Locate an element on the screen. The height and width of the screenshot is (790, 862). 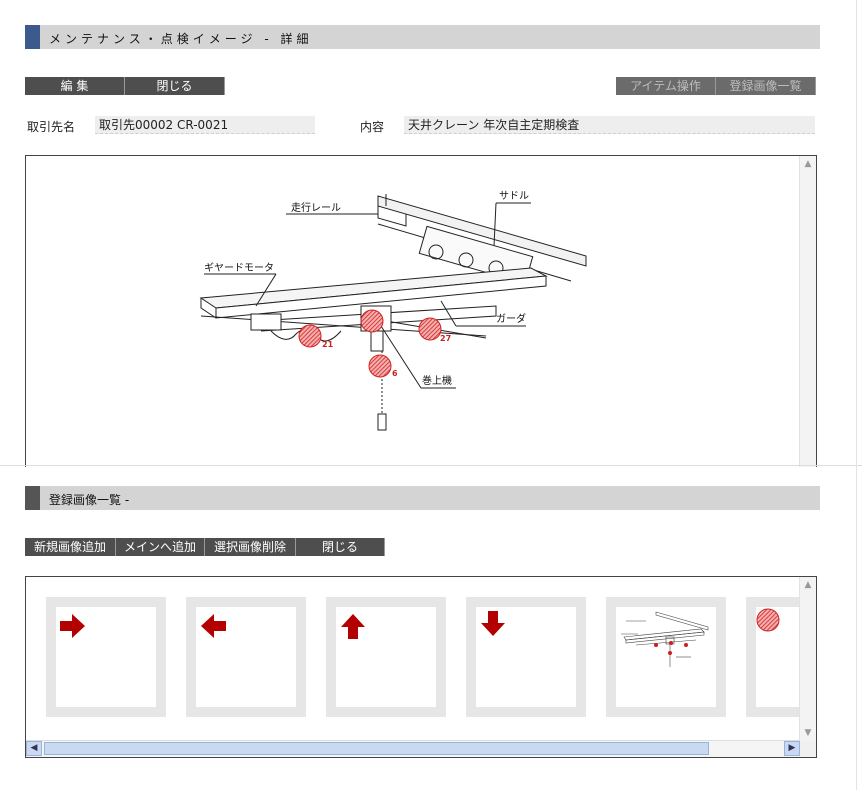
arrow-down-icon is located at coordinates (493, 623).